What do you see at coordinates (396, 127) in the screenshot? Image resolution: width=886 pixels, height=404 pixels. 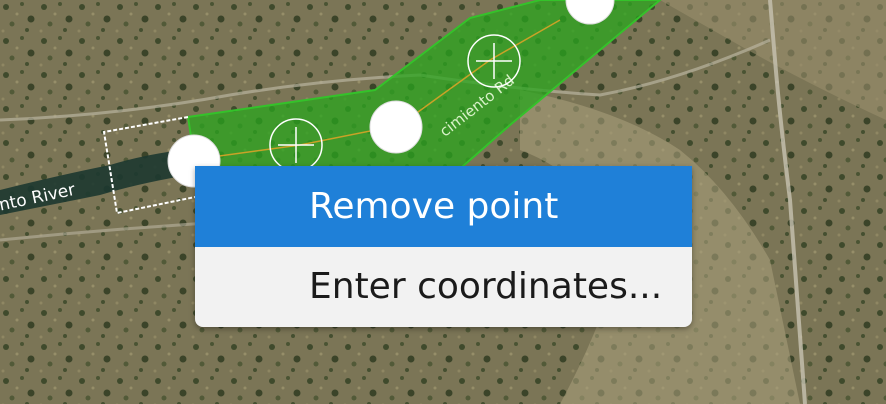 I see `vertex-handle` at bounding box center [396, 127].